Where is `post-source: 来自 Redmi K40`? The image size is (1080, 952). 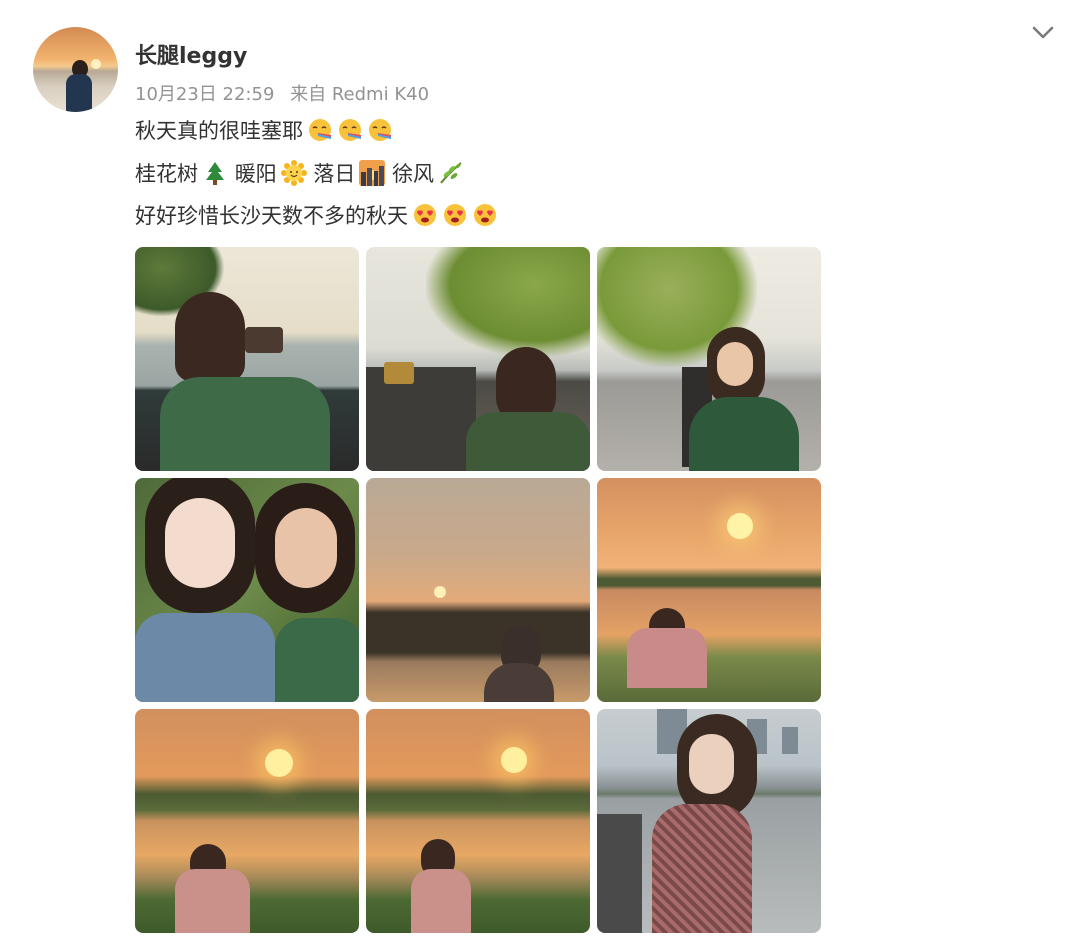
post-source: 来自 Redmi K40 is located at coordinates (360, 94).